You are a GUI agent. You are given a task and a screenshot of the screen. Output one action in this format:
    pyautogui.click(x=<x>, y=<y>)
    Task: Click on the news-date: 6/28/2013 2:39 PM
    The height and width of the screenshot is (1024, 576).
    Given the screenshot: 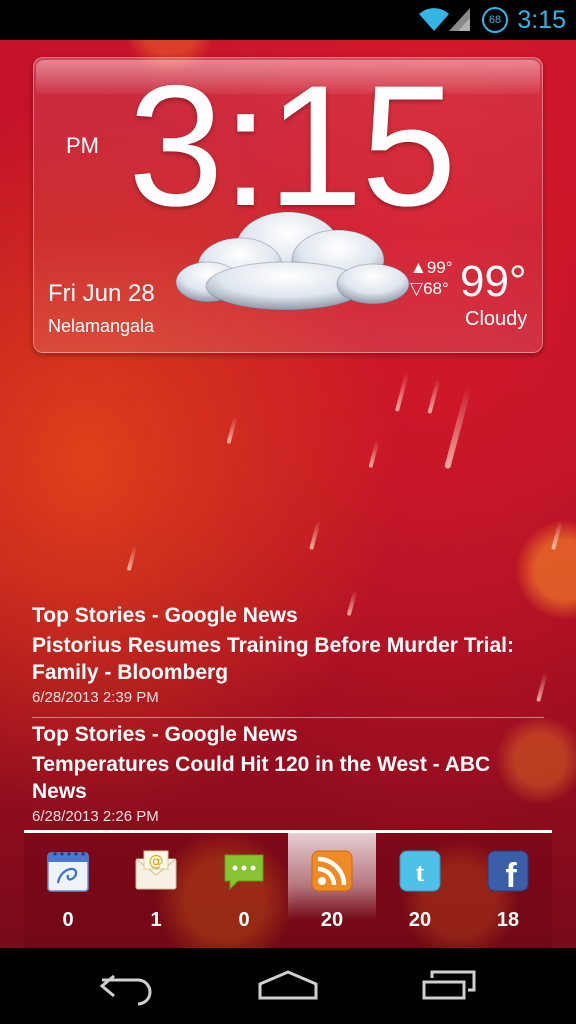 What is the action you would take?
    pyautogui.click(x=95, y=697)
    